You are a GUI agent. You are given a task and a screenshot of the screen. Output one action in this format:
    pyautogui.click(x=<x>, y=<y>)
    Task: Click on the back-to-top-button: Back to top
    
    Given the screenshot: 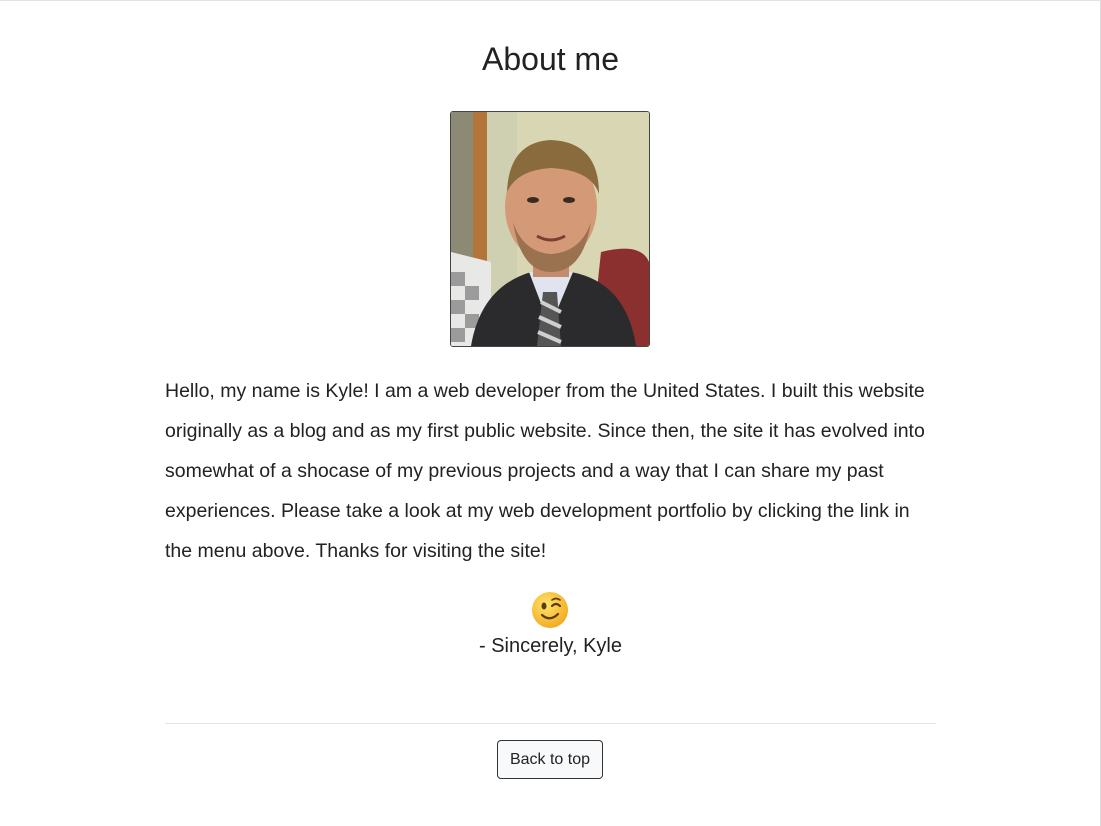 What is the action you would take?
    pyautogui.click(x=550, y=759)
    